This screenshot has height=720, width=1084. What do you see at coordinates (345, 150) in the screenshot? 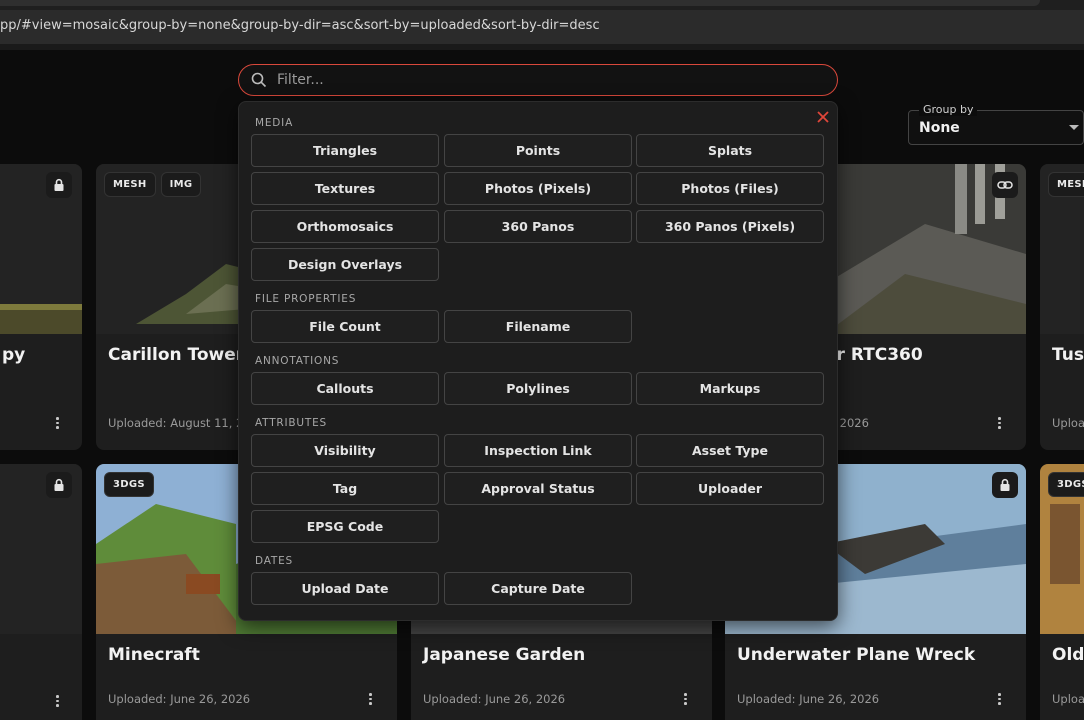
I see `filter-triangles: Triangles` at bounding box center [345, 150].